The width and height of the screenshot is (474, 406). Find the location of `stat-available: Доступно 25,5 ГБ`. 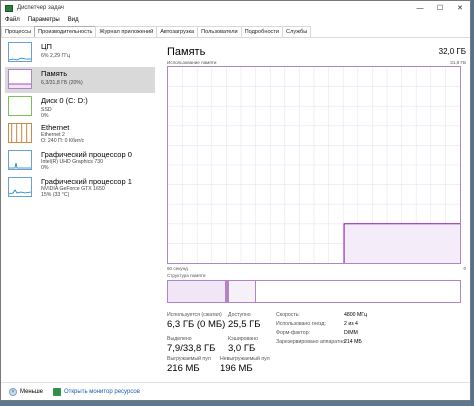

stat-available: Доступно 25,5 ГБ is located at coordinates (244, 321).